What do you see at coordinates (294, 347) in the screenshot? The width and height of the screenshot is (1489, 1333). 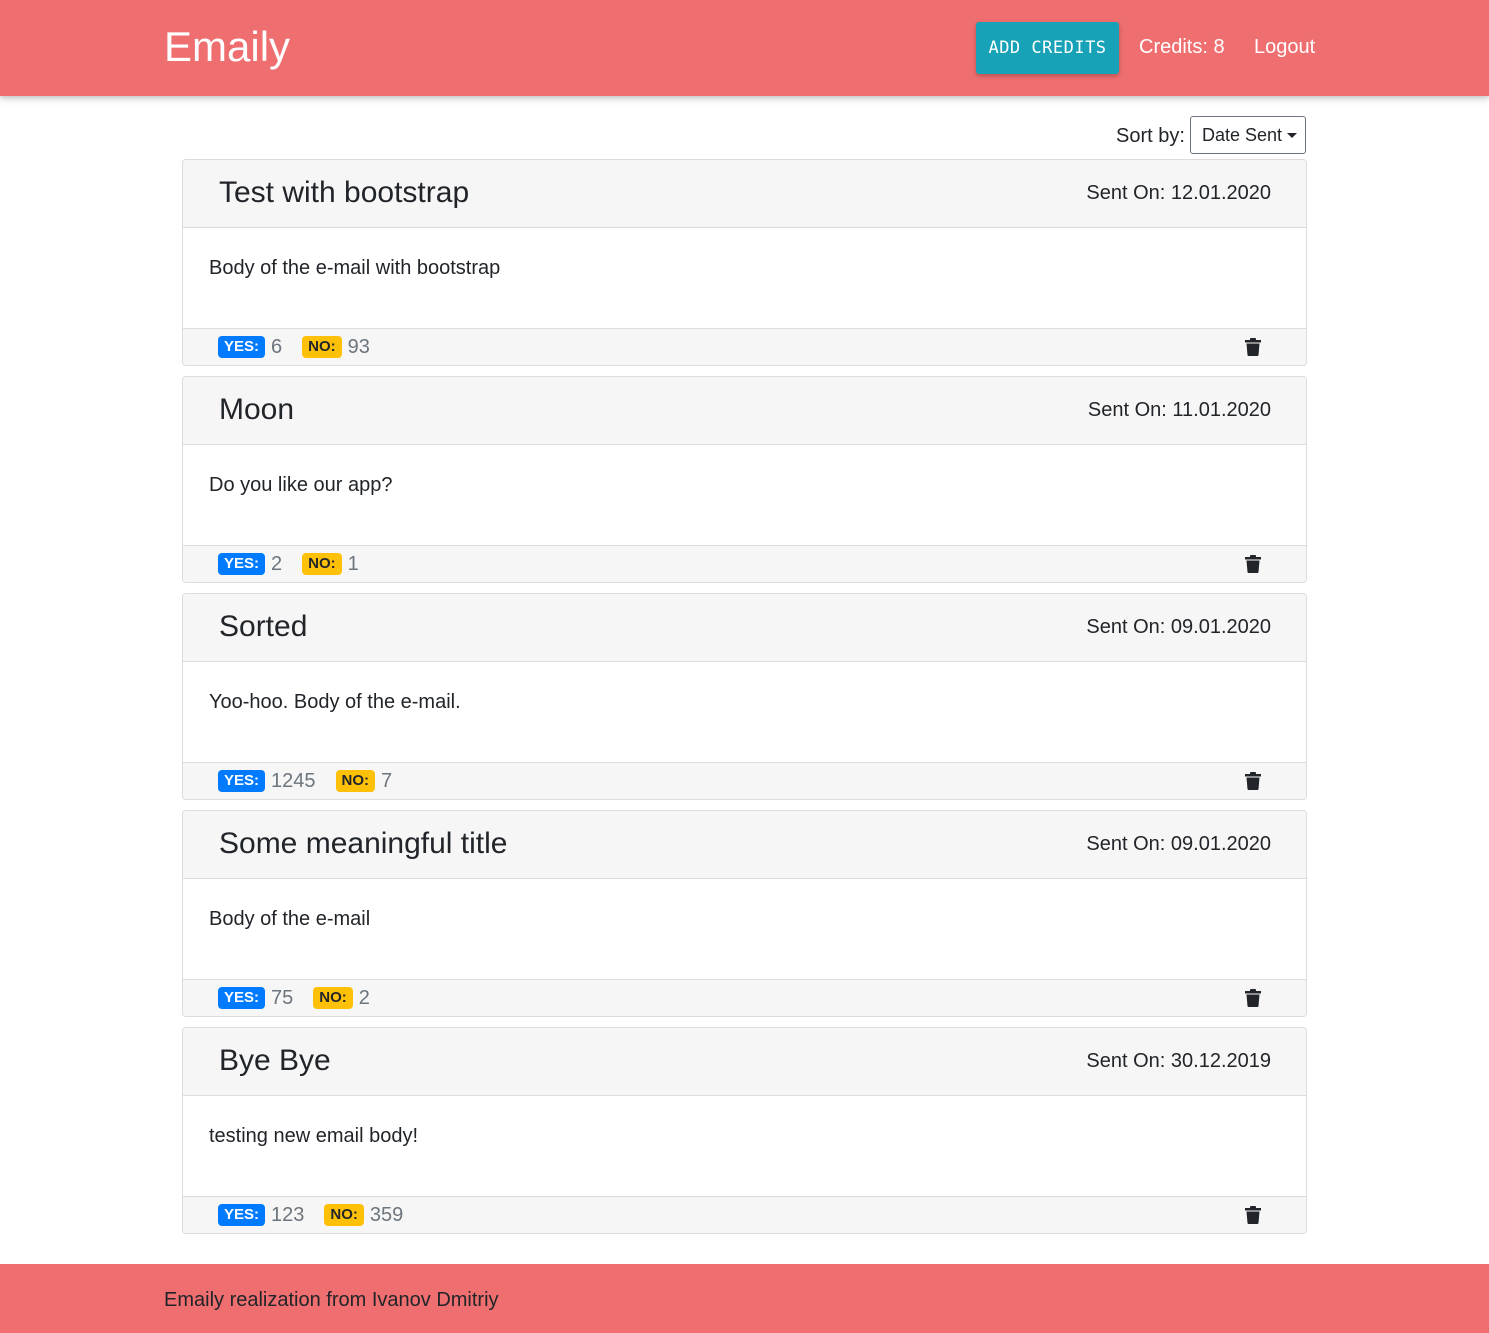 I see `survey-stats: YES: 6 NO: 93` at bounding box center [294, 347].